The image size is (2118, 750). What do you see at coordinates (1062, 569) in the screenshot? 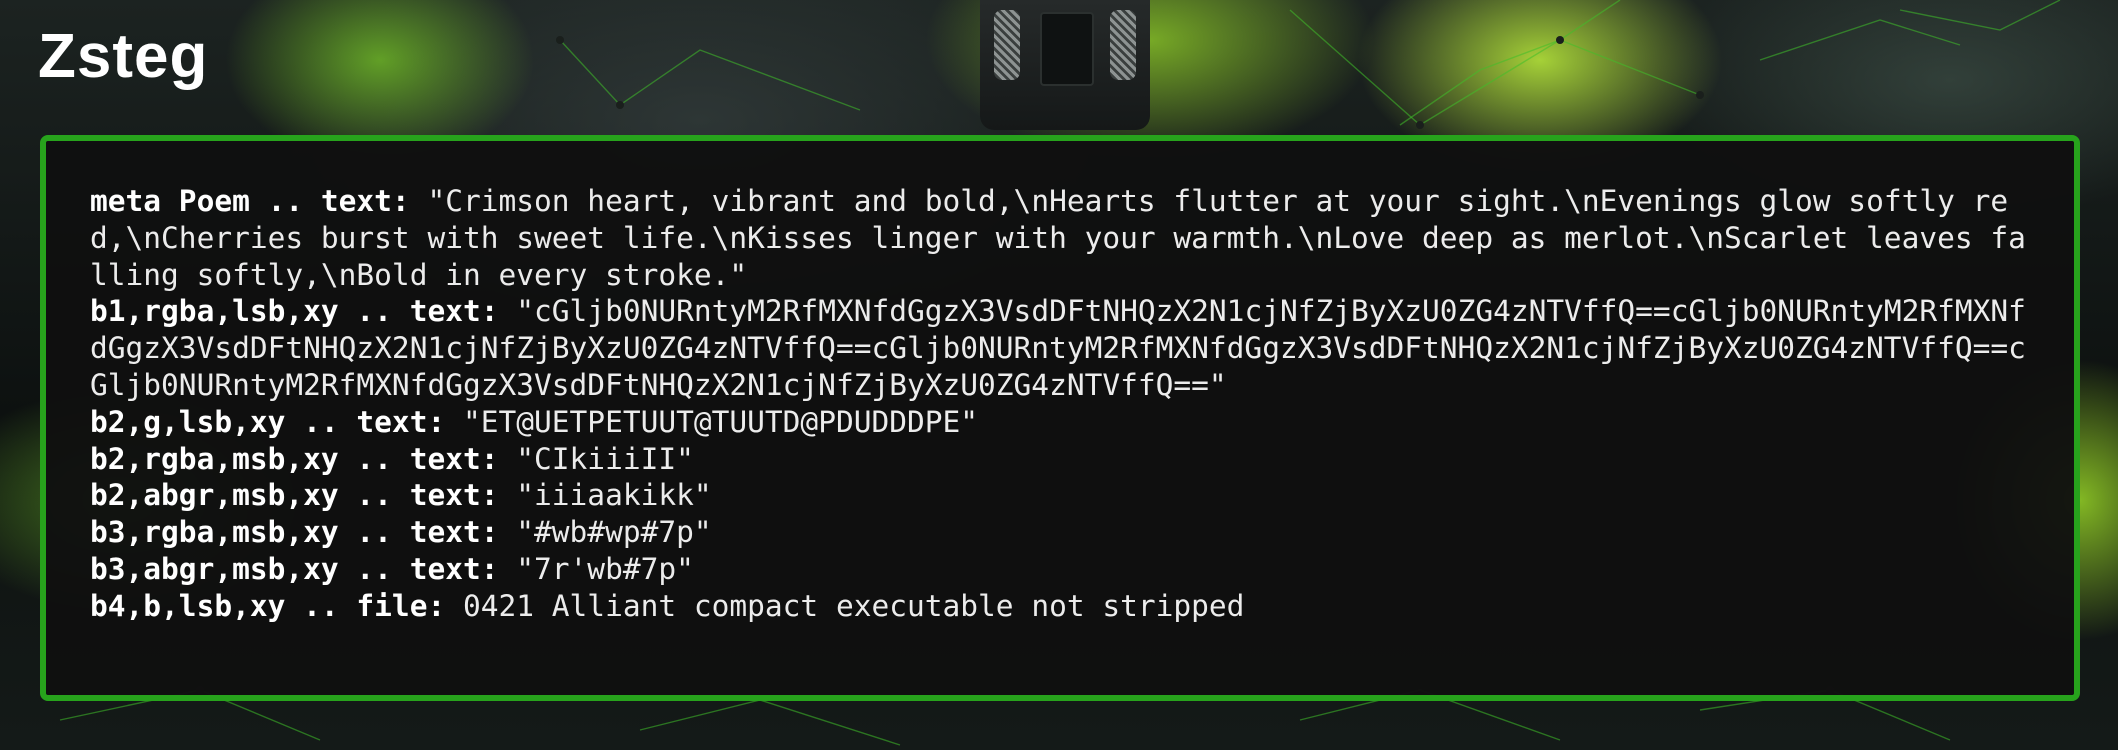
I see `output-line-b3-abgr-msb-xy: b3,abgr,msb,xy .. text: "7r'wb#7p"` at bounding box center [1062, 569].